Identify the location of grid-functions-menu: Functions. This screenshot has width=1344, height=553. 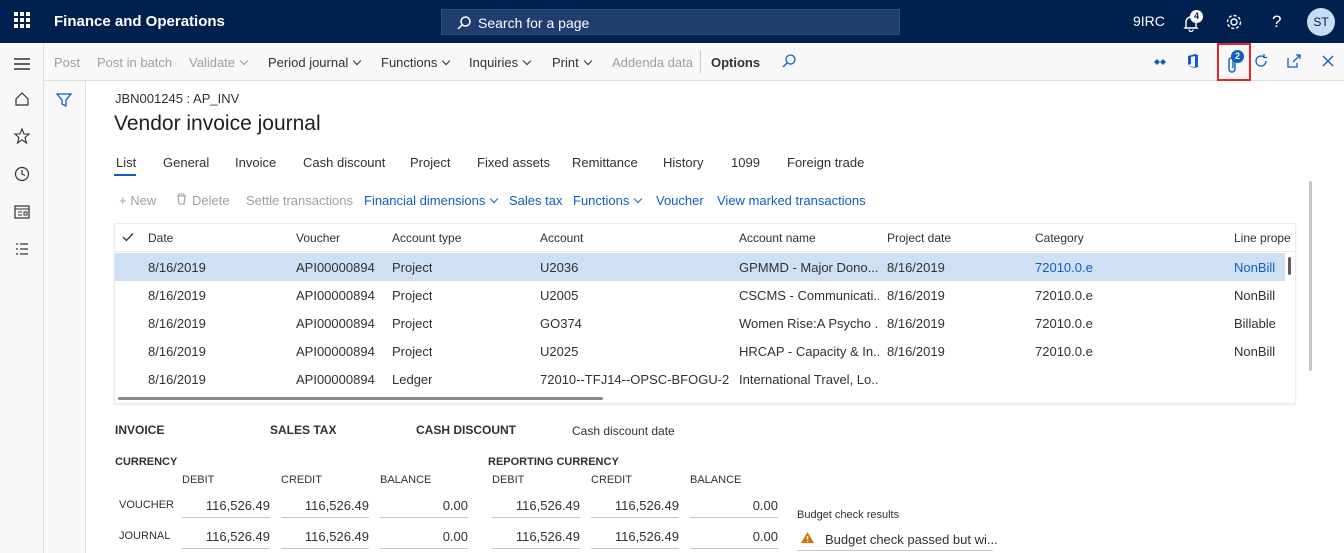
(608, 200).